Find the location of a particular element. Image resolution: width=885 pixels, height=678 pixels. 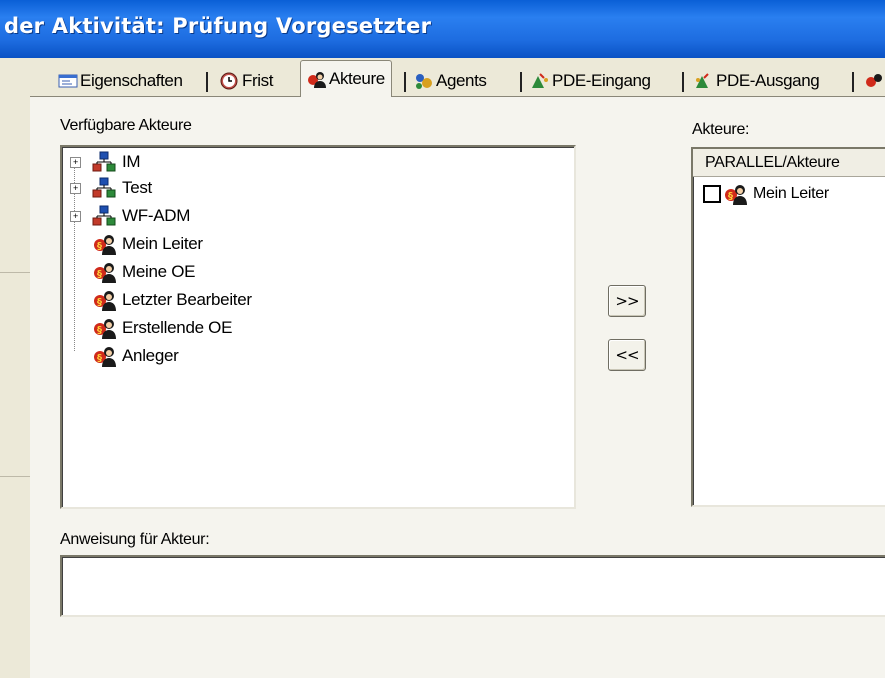

tree-node-label: Test is located at coordinates (137, 187).